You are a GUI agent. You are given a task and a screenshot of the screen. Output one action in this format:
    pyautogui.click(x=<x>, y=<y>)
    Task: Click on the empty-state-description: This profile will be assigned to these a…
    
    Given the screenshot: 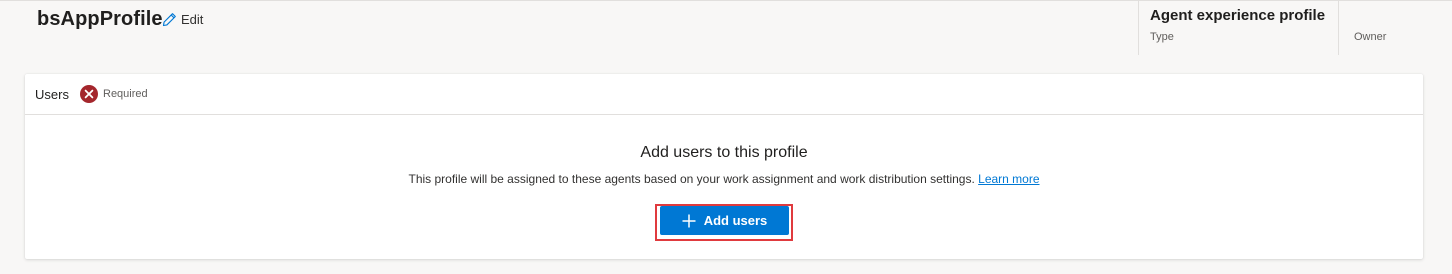 What is the action you would take?
    pyautogui.click(x=724, y=179)
    